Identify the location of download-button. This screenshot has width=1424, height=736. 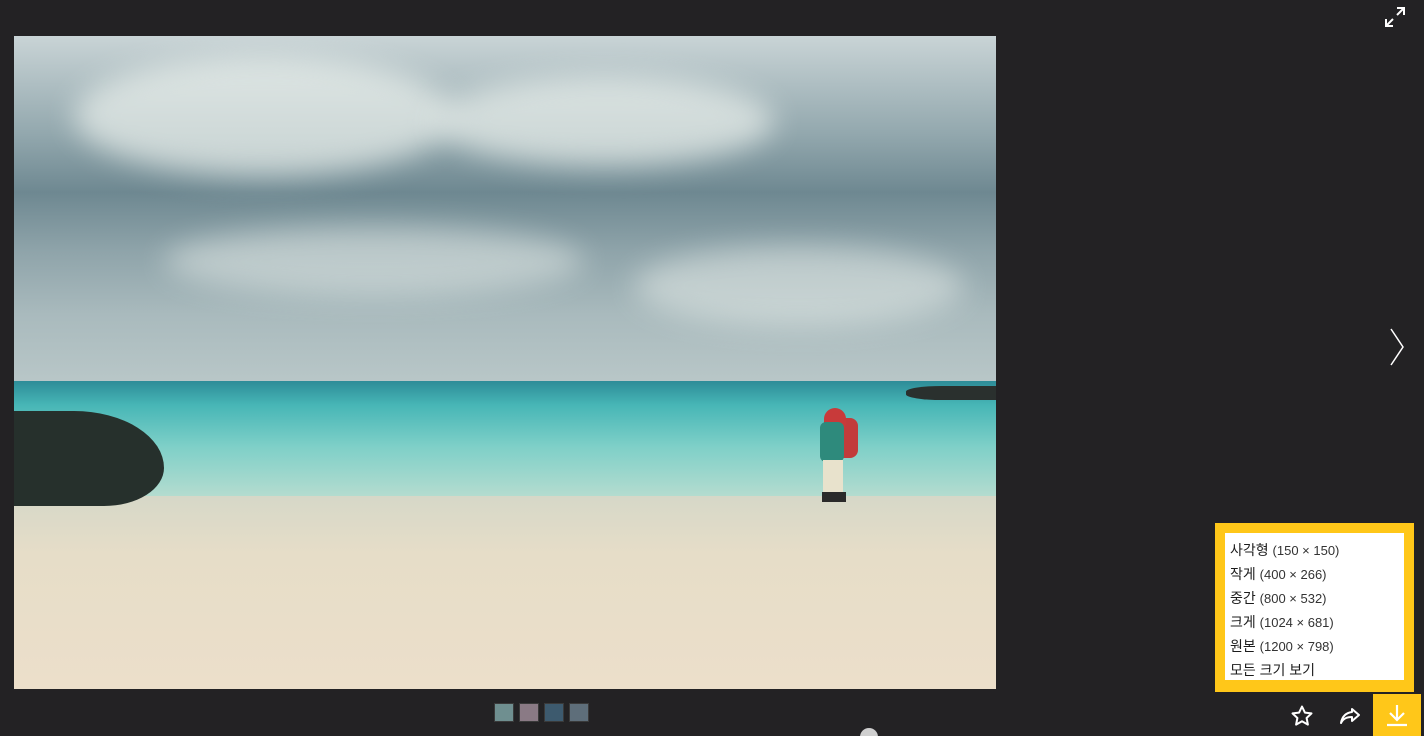
(1397, 715).